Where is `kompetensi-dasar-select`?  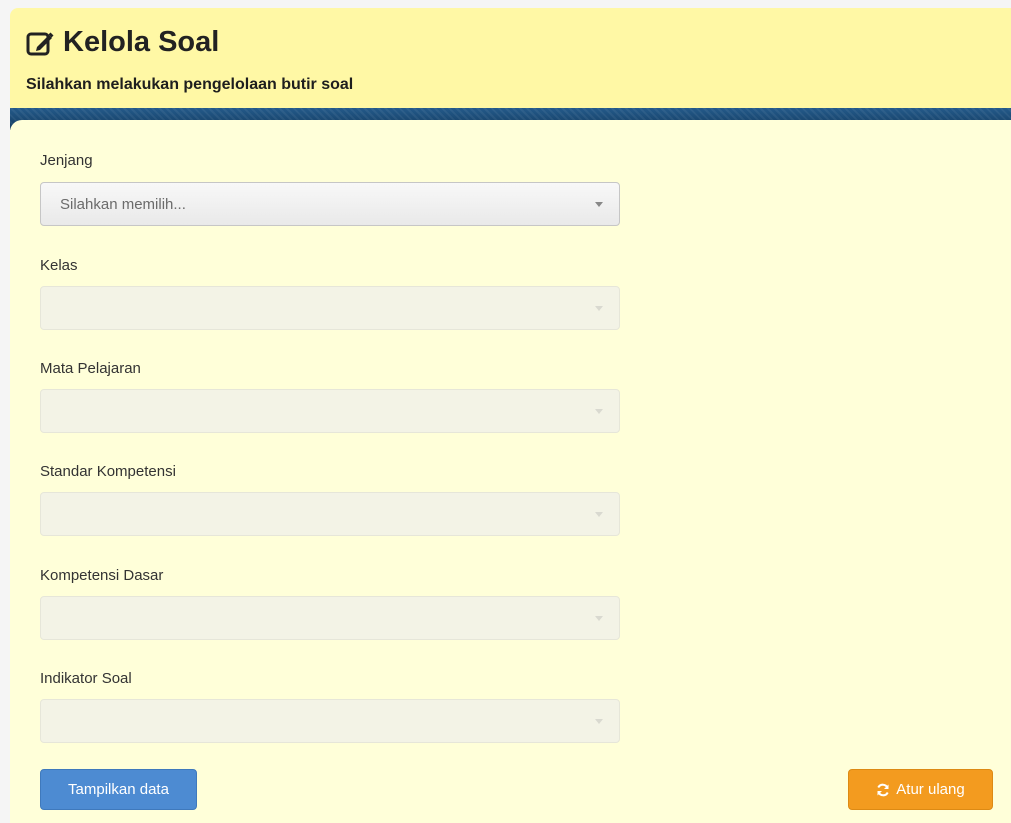 kompetensi-dasar-select is located at coordinates (330, 618).